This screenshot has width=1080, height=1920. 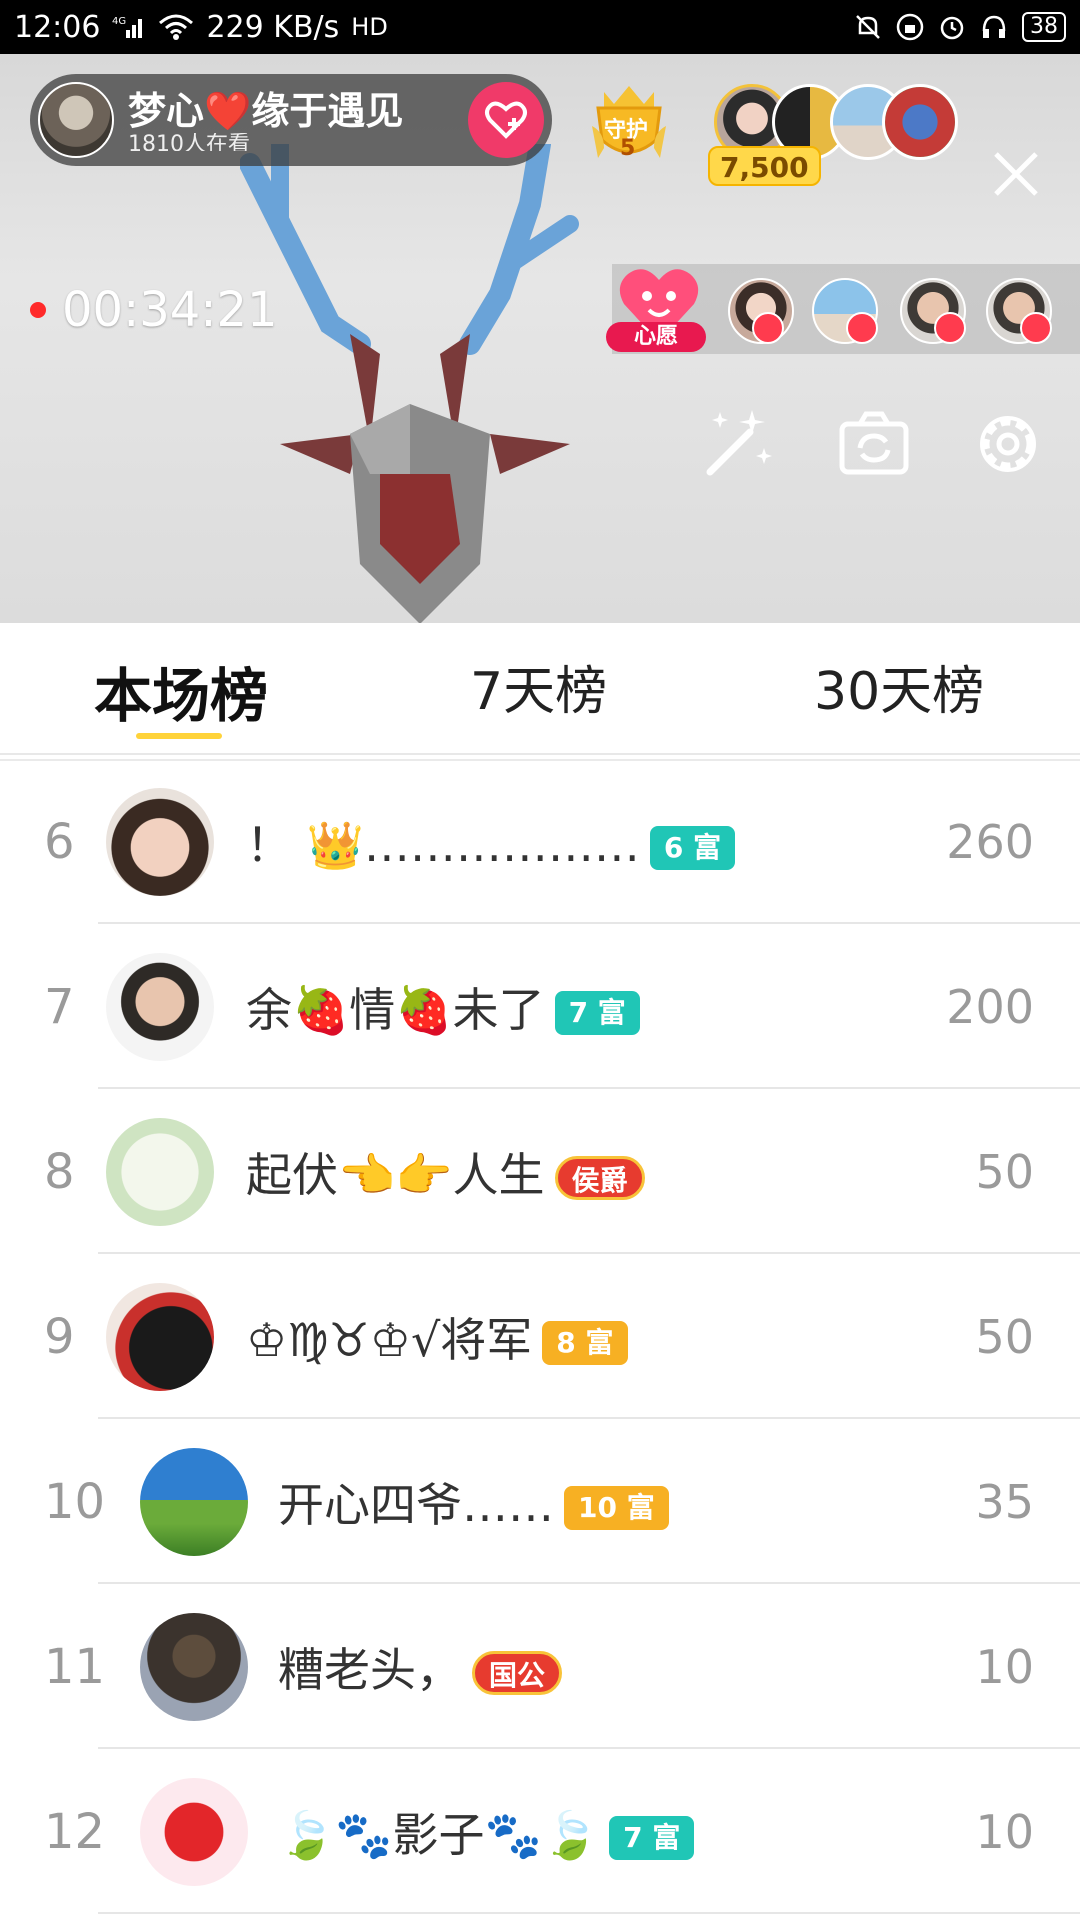 I want to click on wealth-badge: 6 富, so click(x=692, y=848).